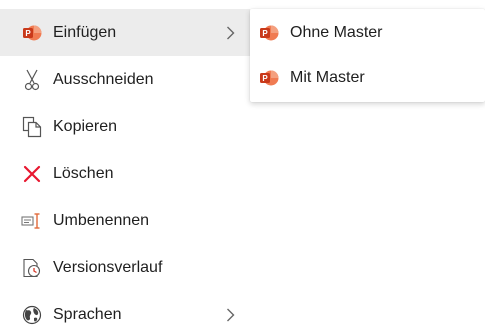 The image size is (485, 328). What do you see at coordinates (367, 78) in the screenshot?
I see `submenu-item-mit-master: P Mit Master` at bounding box center [367, 78].